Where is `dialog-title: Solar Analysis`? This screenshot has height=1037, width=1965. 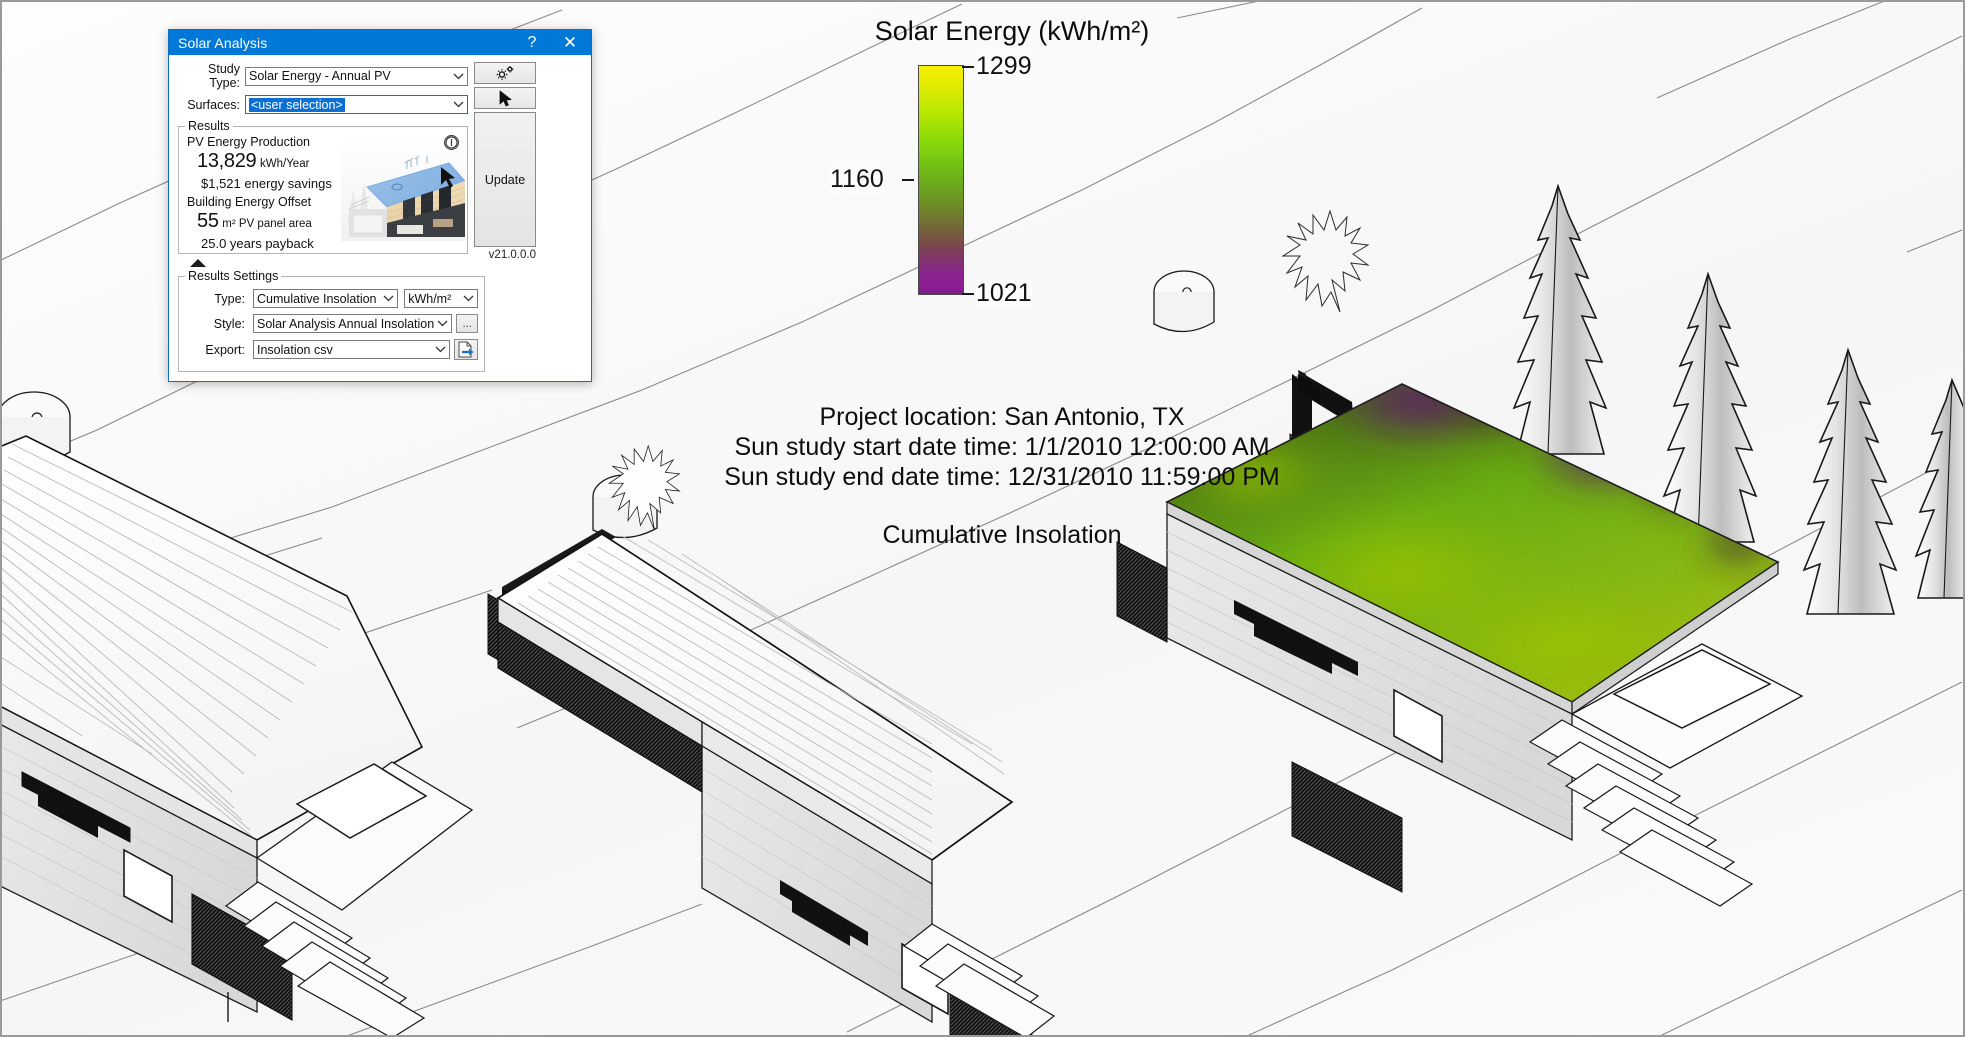
dialog-title: Solar Analysis is located at coordinates (223, 42).